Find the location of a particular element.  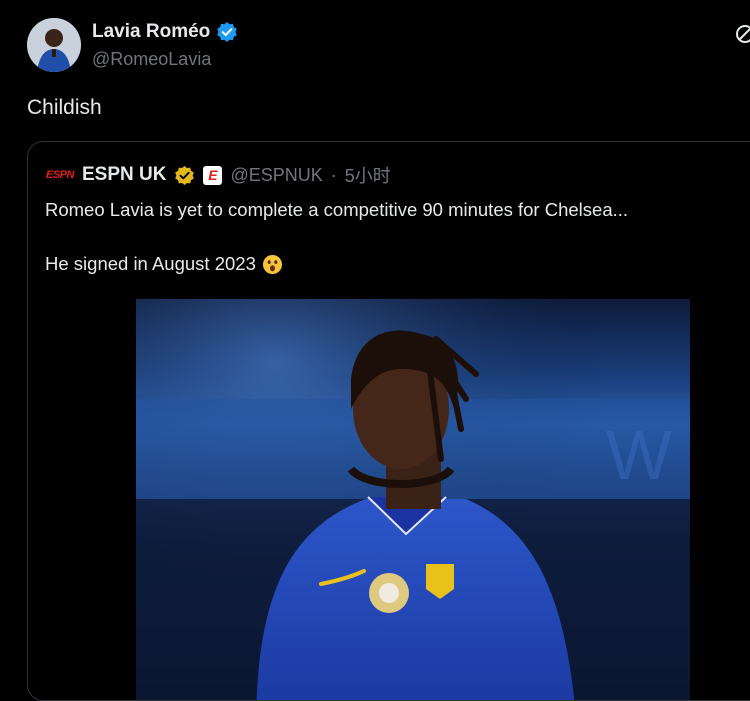

tweet-text: Childish is located at coordinates (64, 107).